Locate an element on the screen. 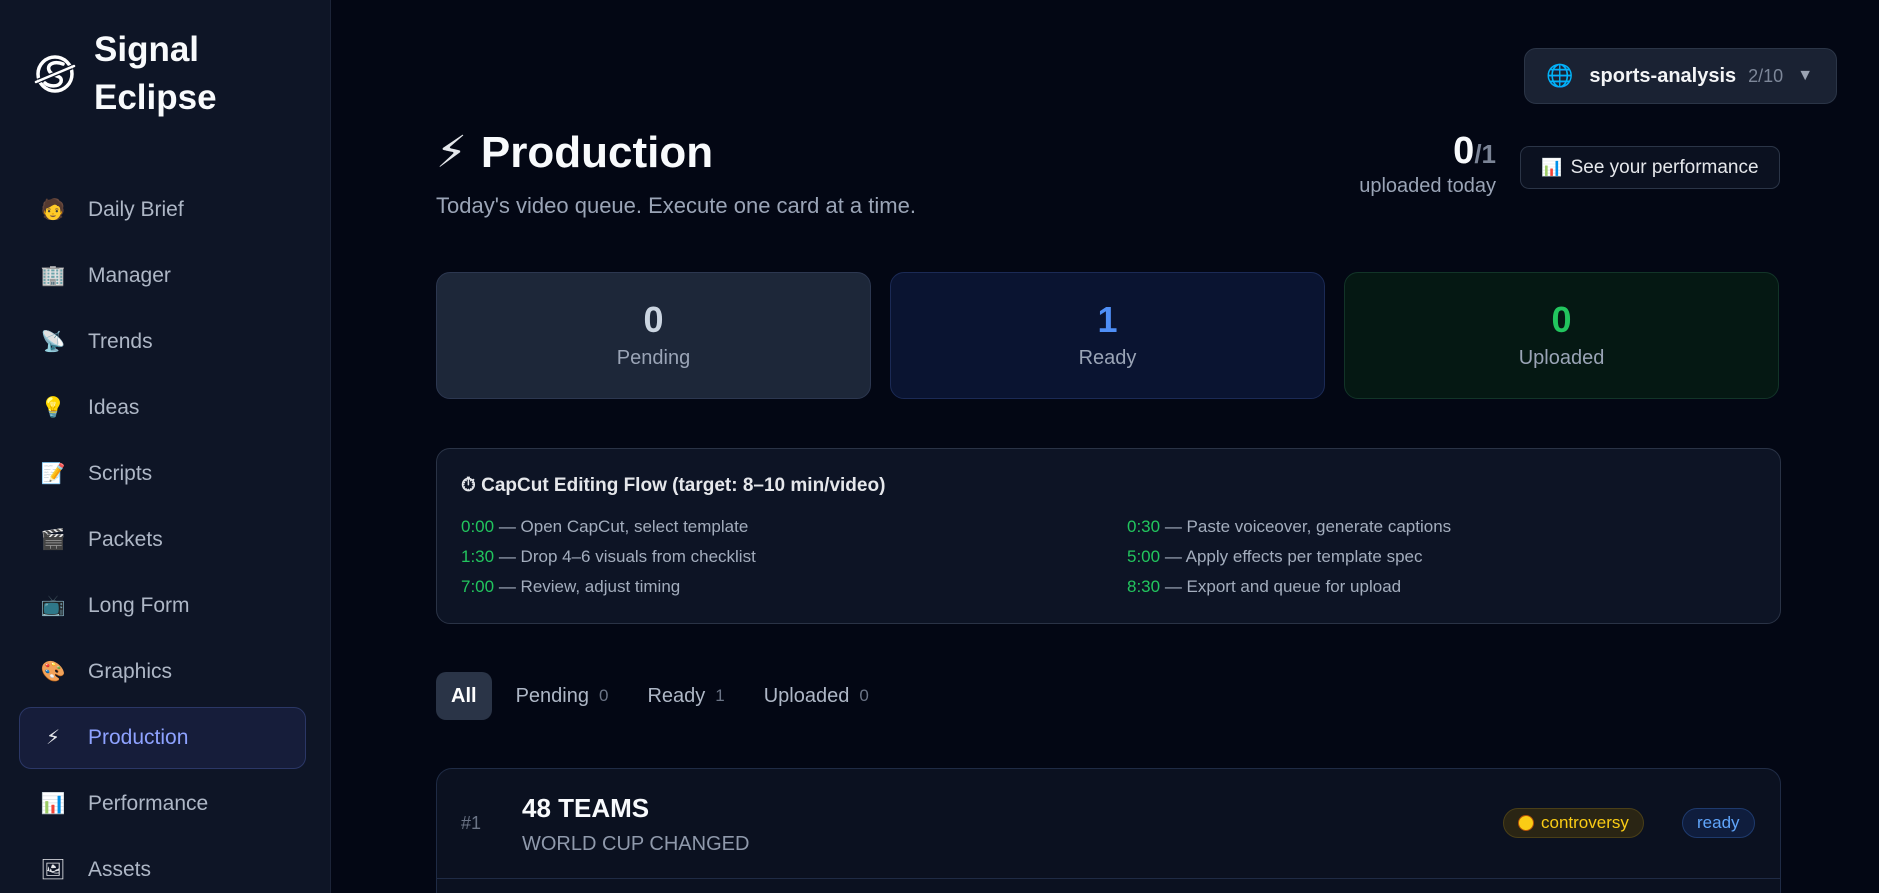 Image resolution: width=1879 pixels, height=893 pixels. flow-step-text: — Paste voiceover, generate captions is located at coordinates (1308, 526).